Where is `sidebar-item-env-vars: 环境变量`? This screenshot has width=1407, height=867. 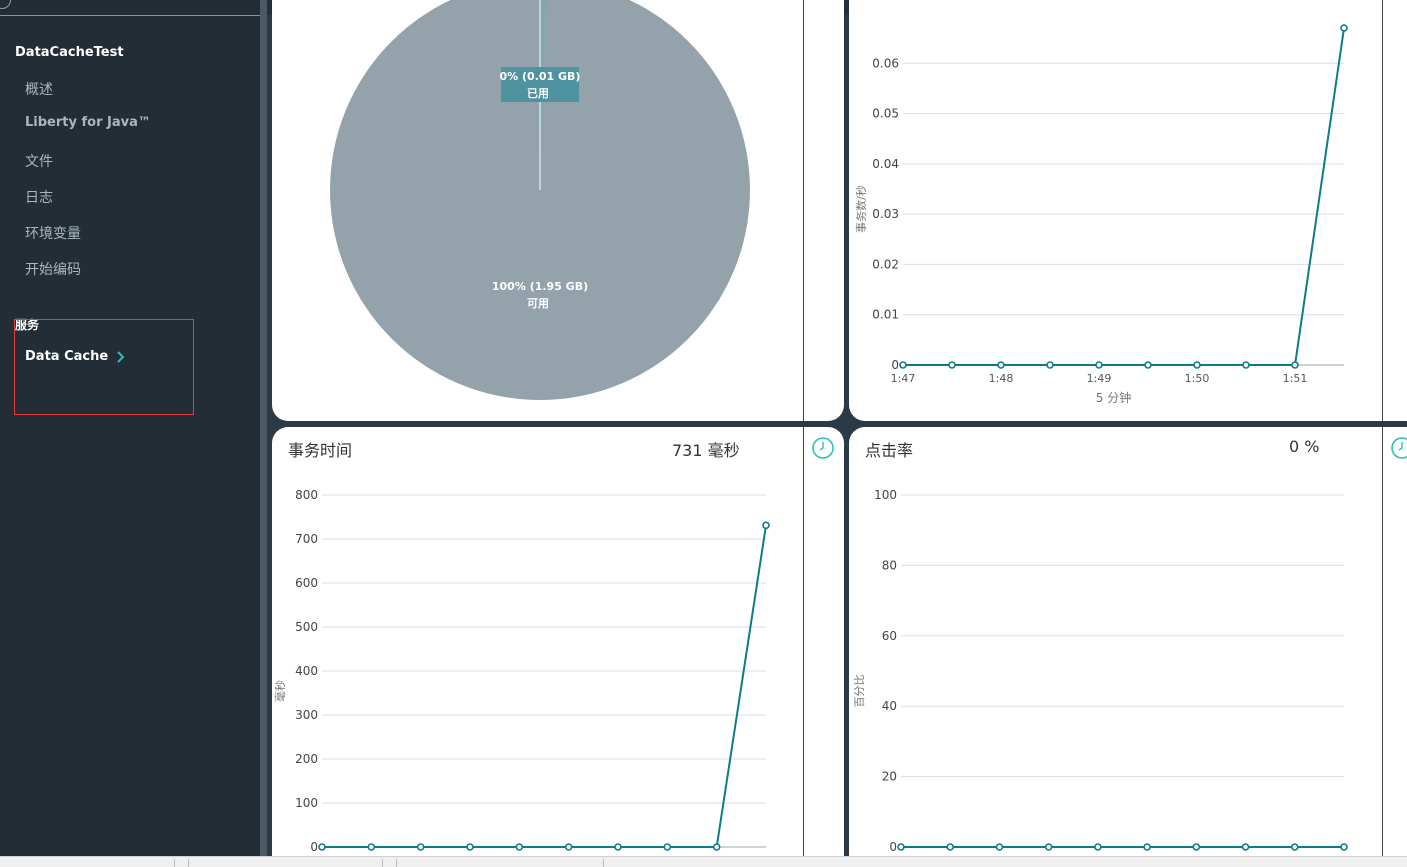
sidebar-item-env-vars: 环境变量 is located at coordinates (53, 233).